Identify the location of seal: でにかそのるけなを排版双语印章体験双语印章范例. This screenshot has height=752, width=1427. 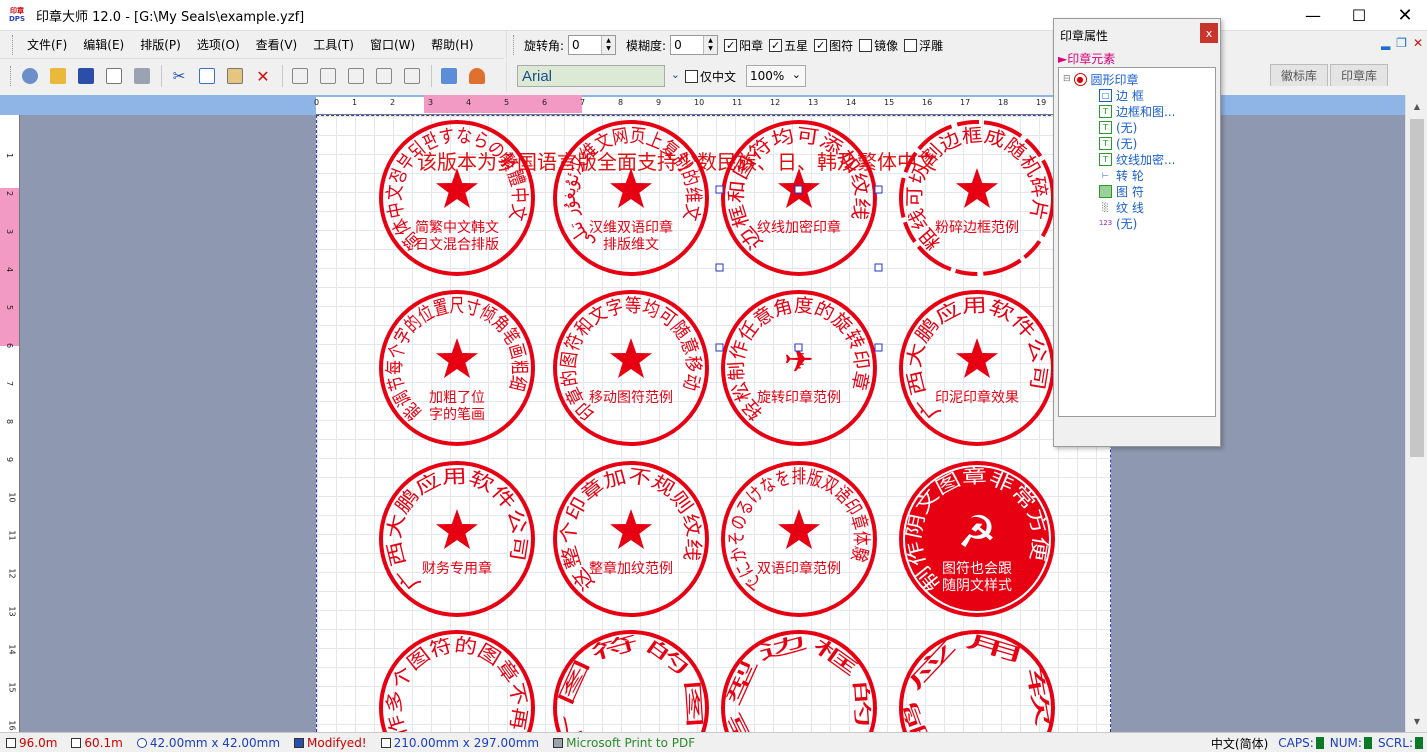
(799, 539).